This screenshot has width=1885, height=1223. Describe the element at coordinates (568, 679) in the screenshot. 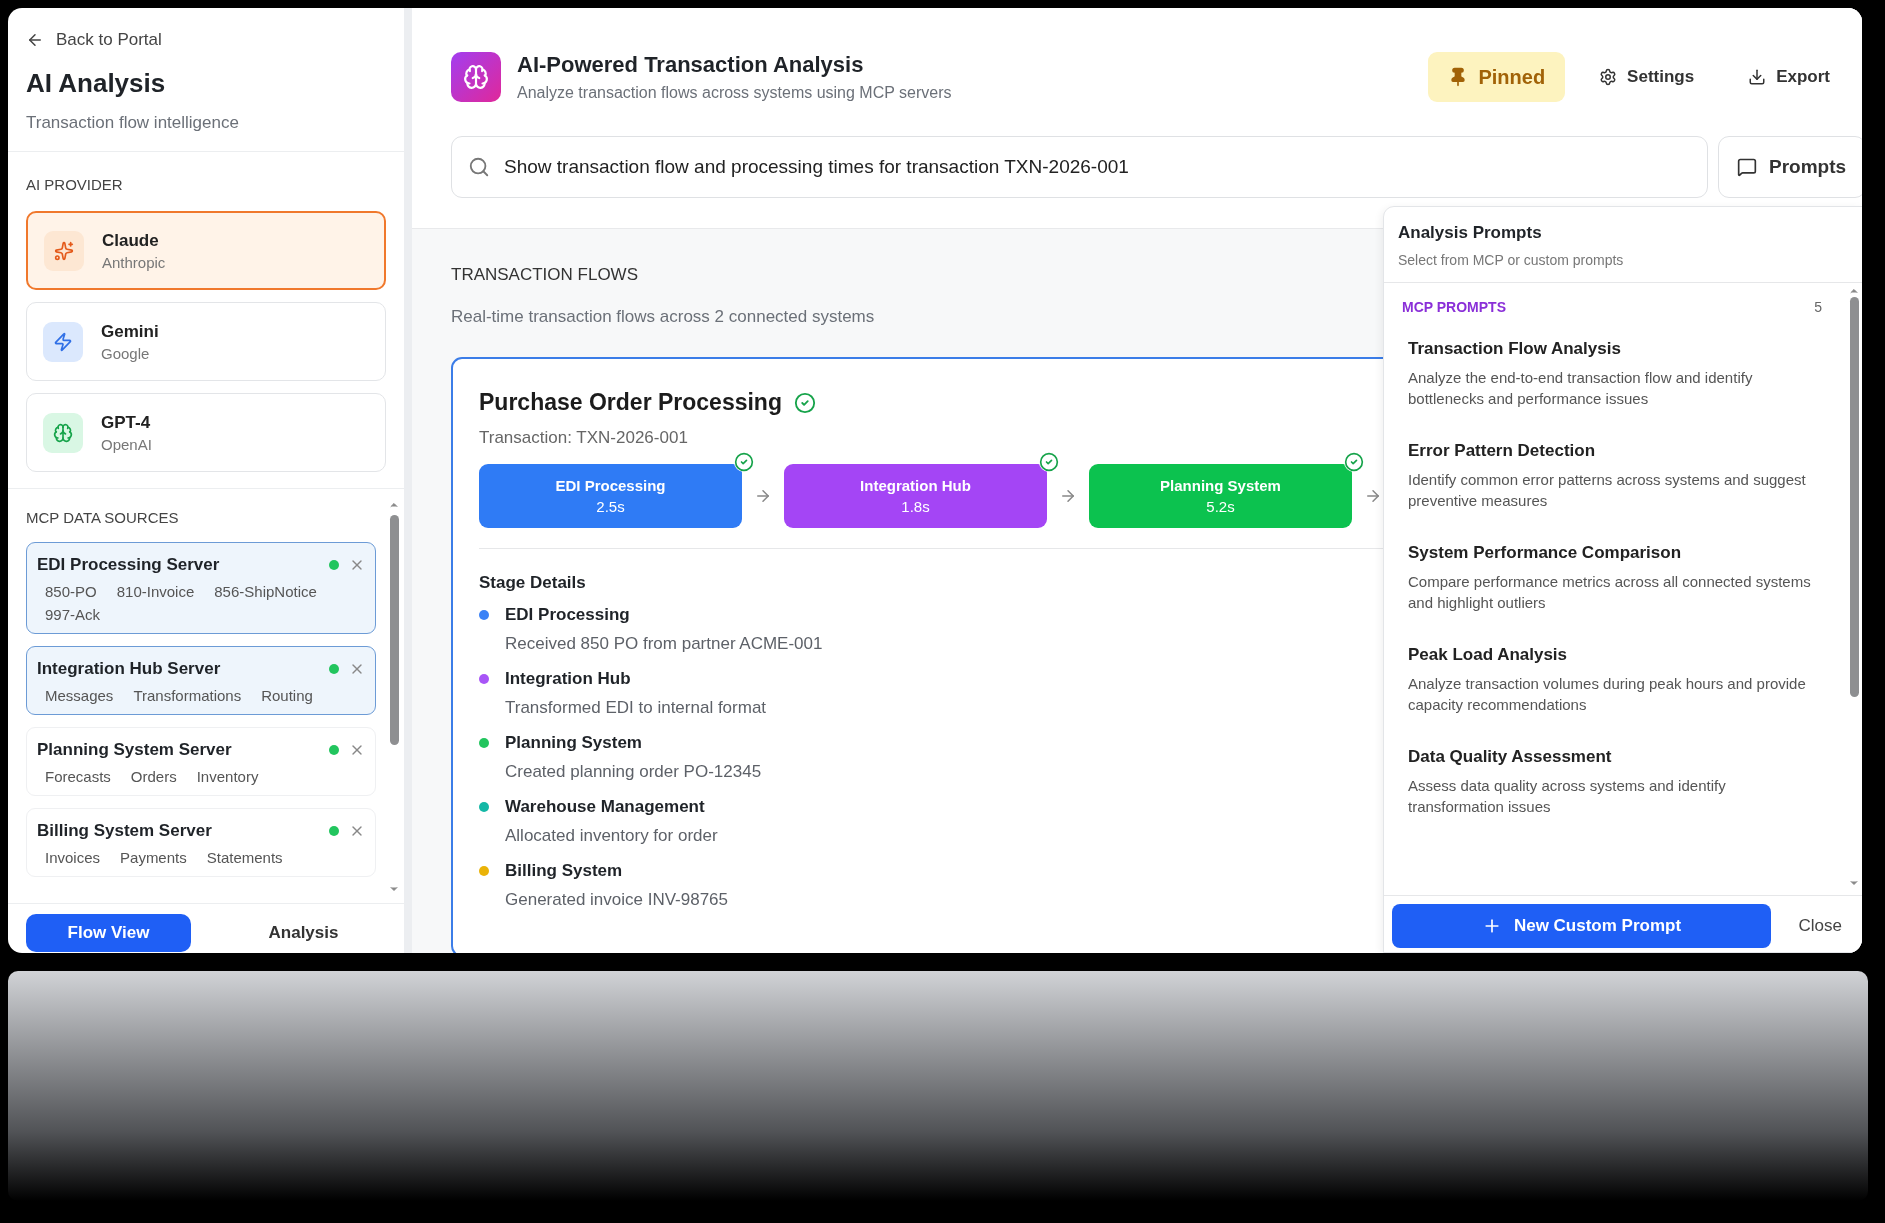

I see `stage-name: Integration Hub` at that location.